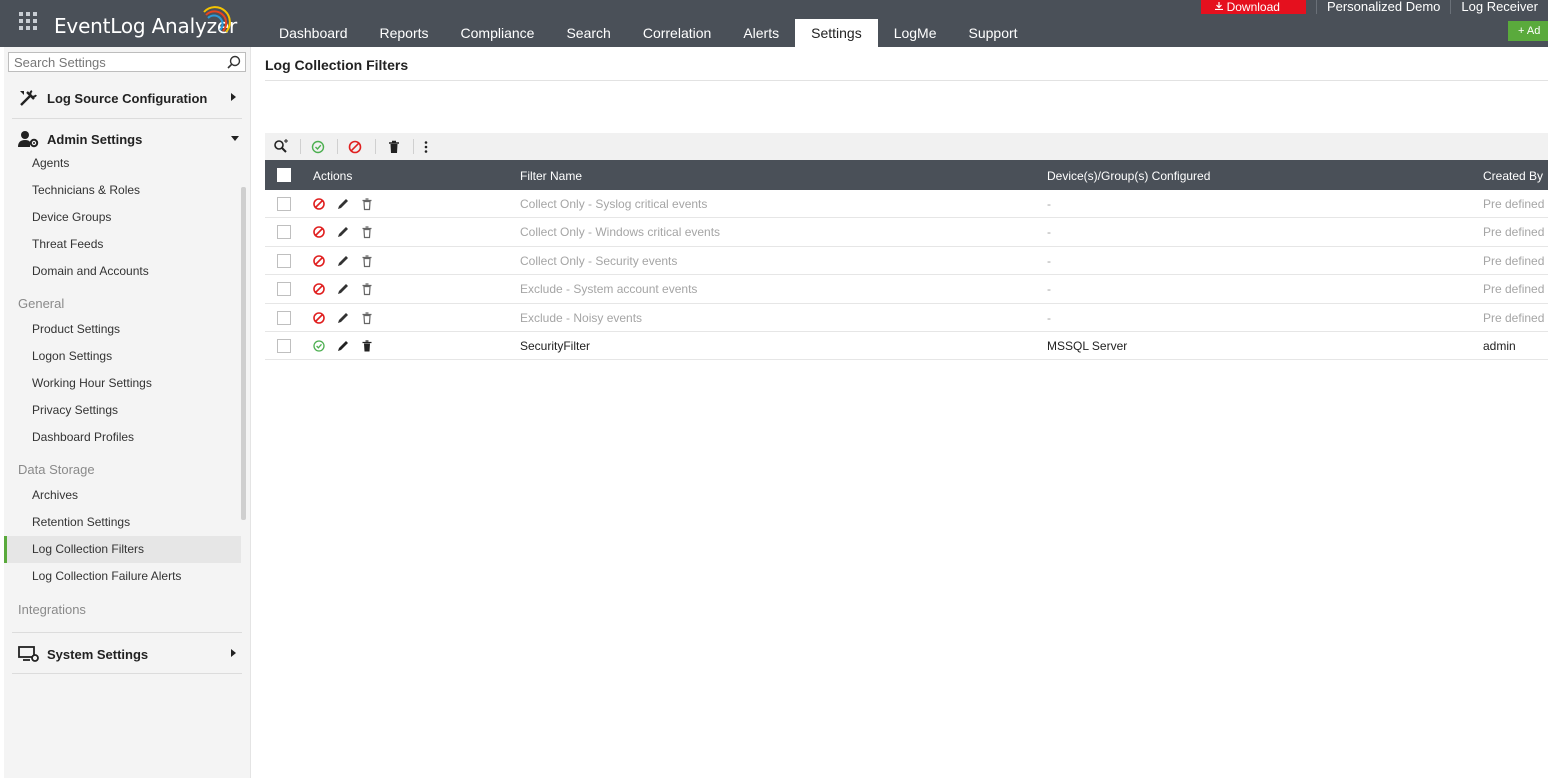 This screenshot has width=1548, height=778. I want to click on tab-alerts: Alerts, so click(761, 33).